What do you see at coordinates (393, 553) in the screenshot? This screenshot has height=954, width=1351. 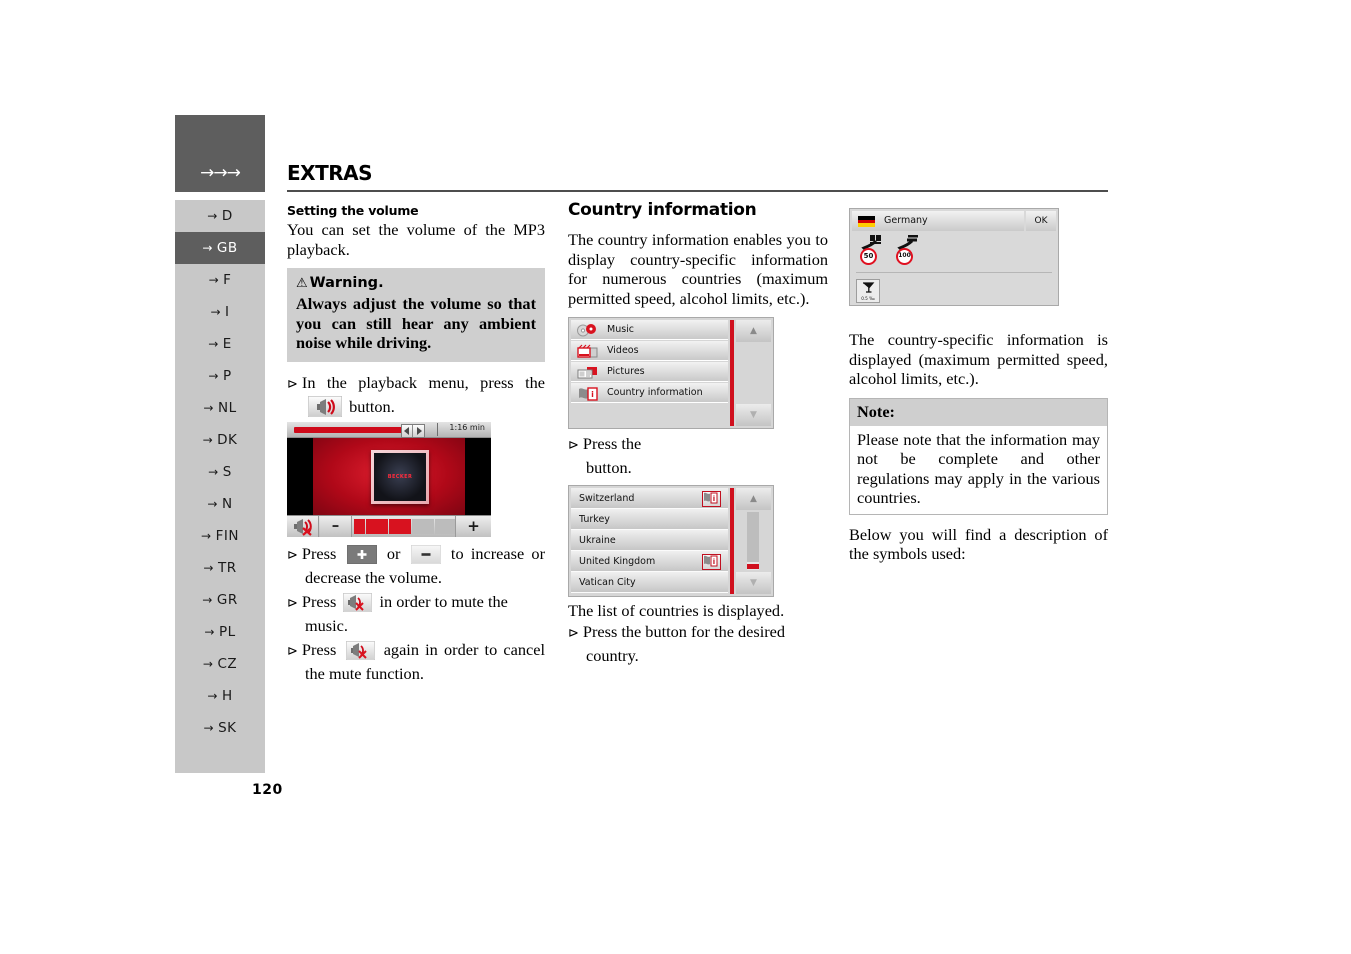 I see `step-adjust-middle: or` at bounding box center [393, 553].